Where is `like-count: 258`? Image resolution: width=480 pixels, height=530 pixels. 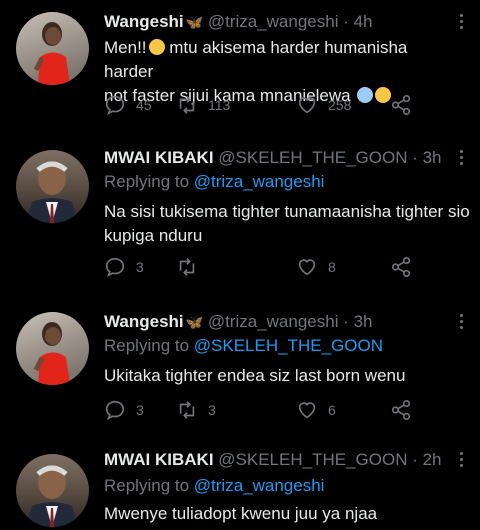 like-count: 258 is located at coordinates (340, 105).